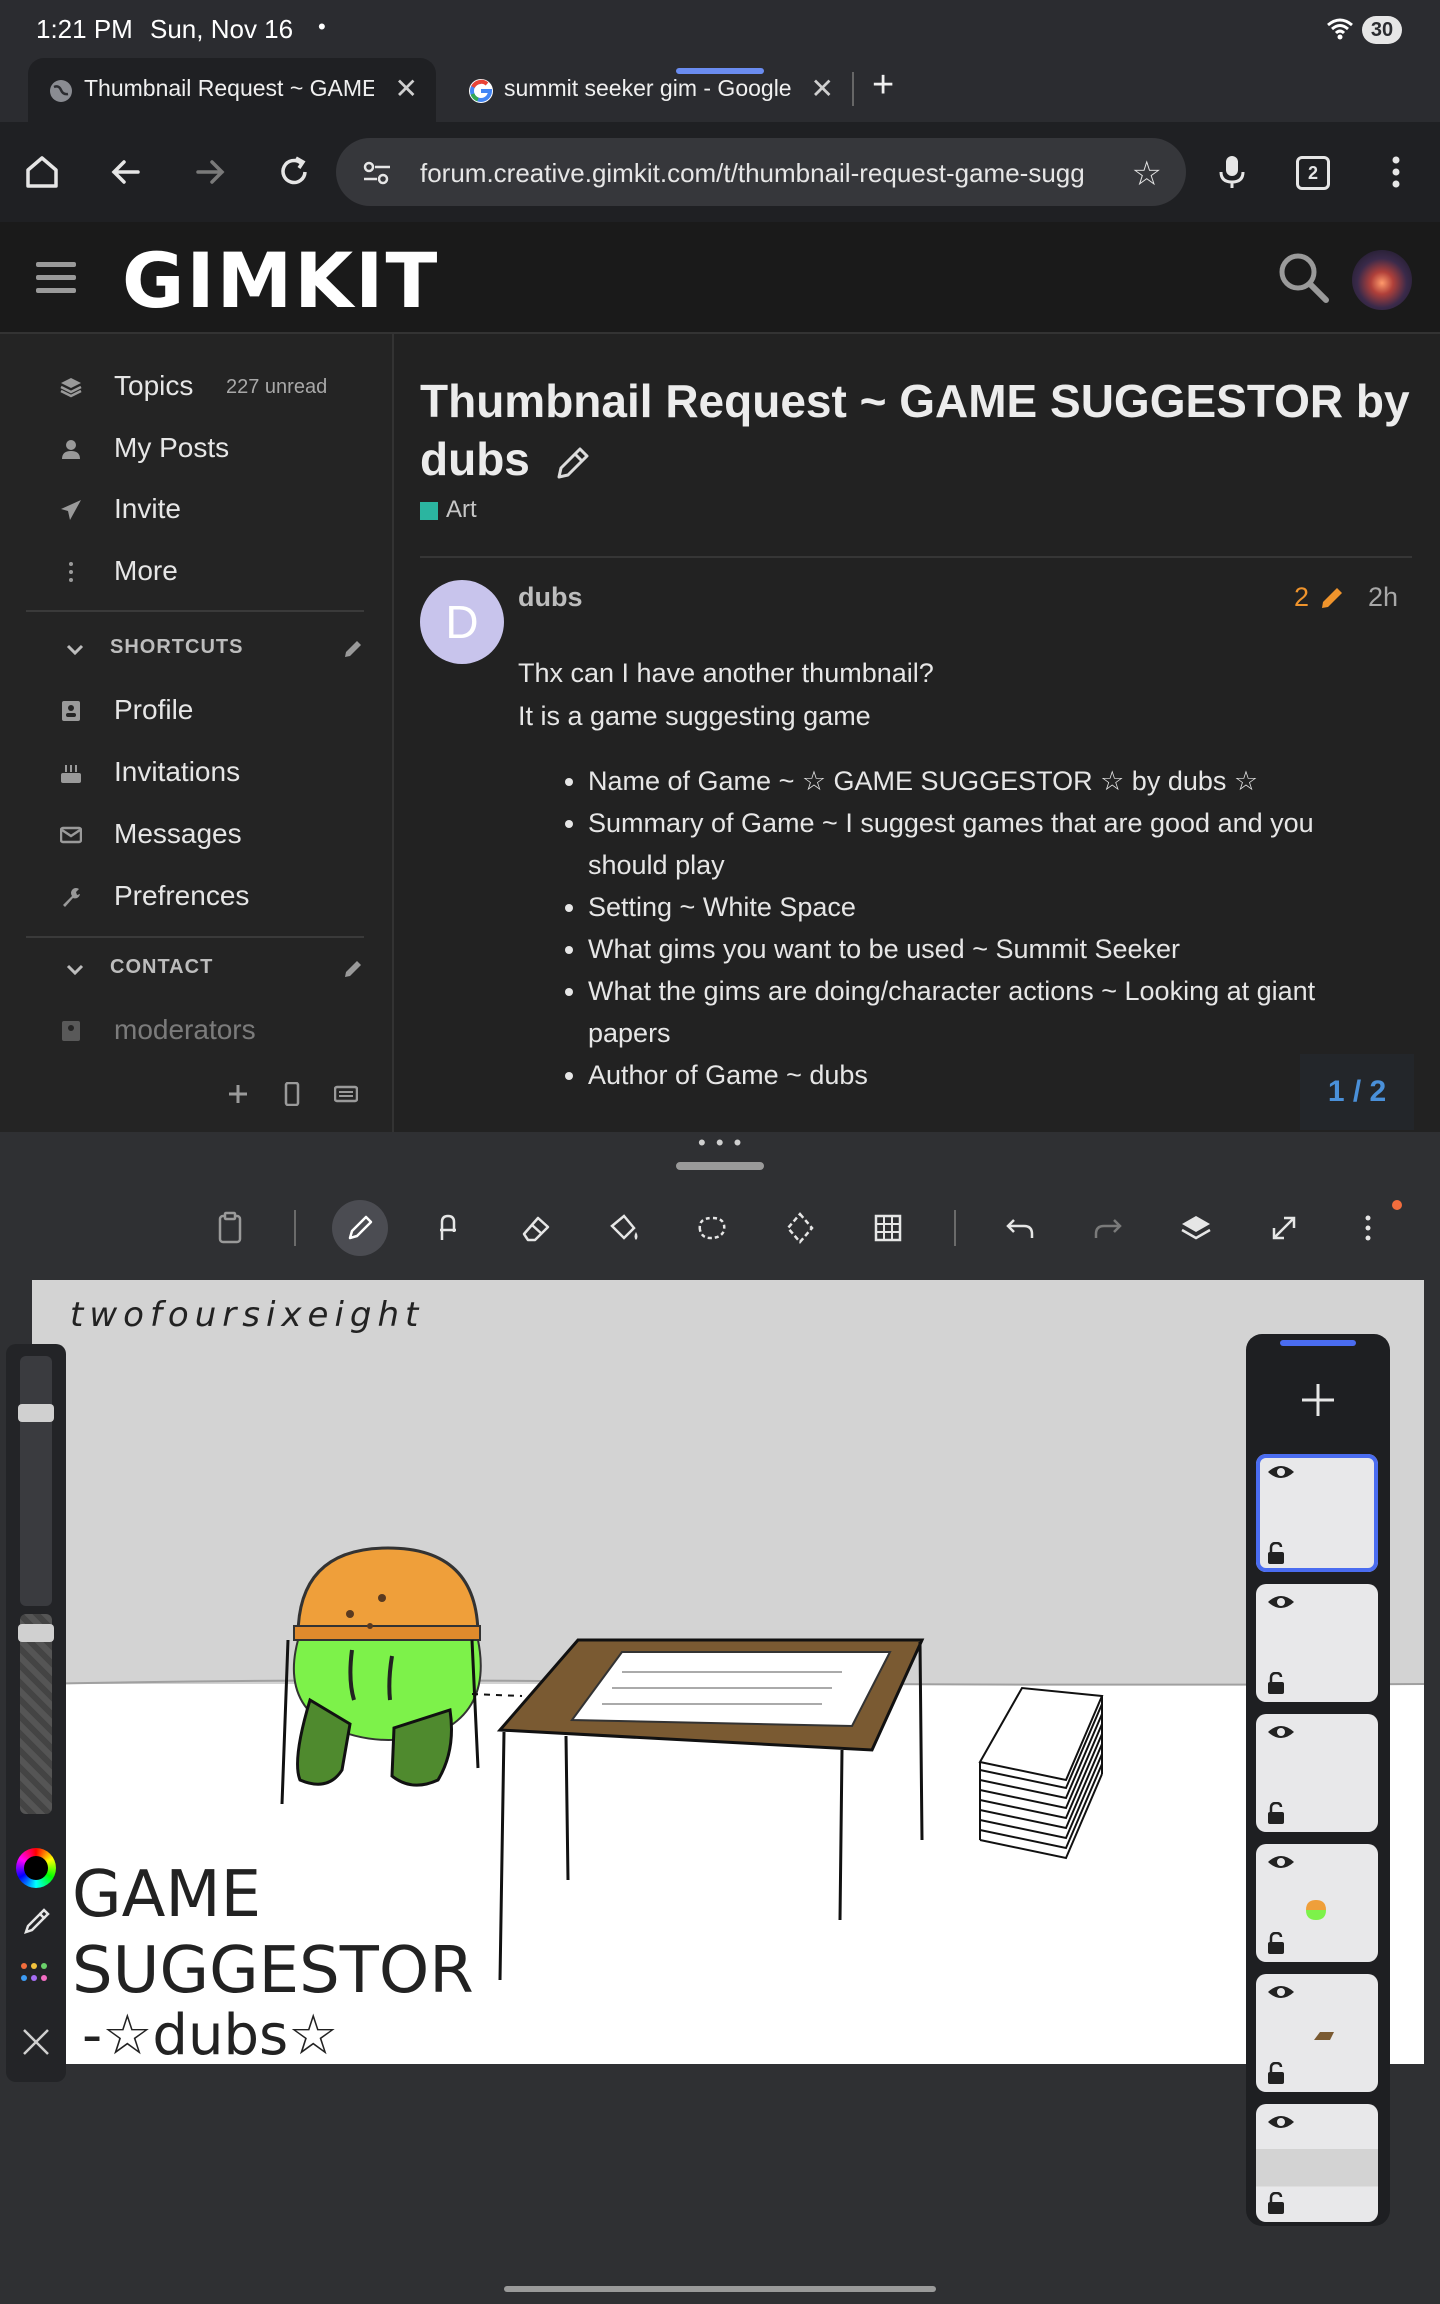 This screenshot has width=1440, height=2304. What do you see at coordinates (1382, 280) in the screenshot?
I see `user-avatar` at bounding box center [1382, 280].